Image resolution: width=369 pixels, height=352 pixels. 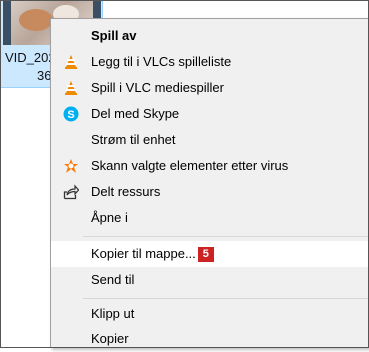 What do you see at coordinates (210, 192) in the screenshot?
I see `menu-item-share: Delt ressurs` at bounding box center [210, 192].